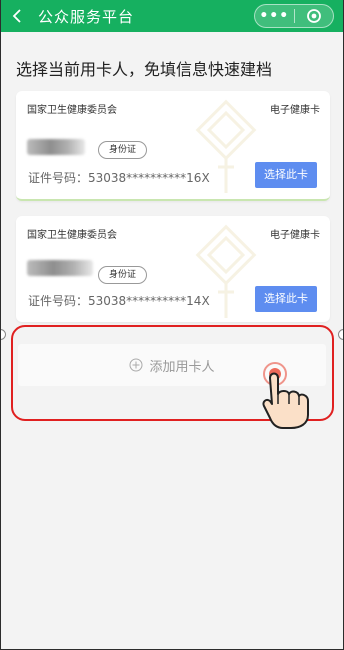 The height and width of the screenshot is (650, 344). I want to click on pointing-hand-icon, so click(285, 395).